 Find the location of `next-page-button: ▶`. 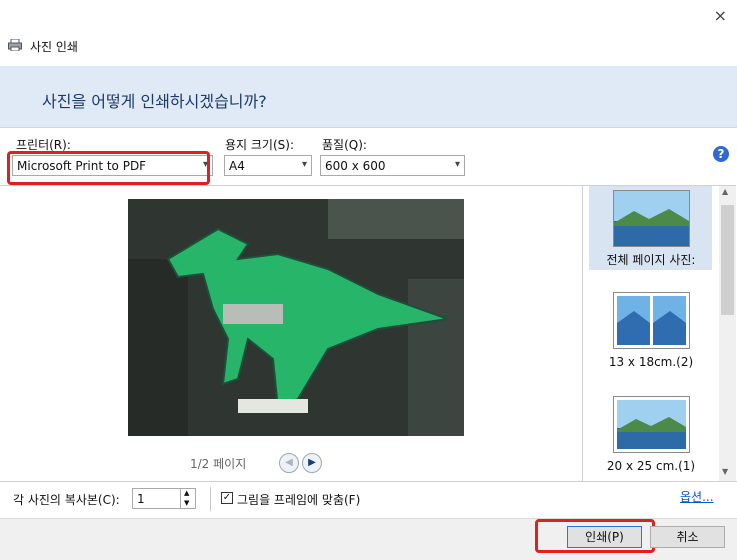

next-page-button: ▶ is located at coordinates (312, 463).